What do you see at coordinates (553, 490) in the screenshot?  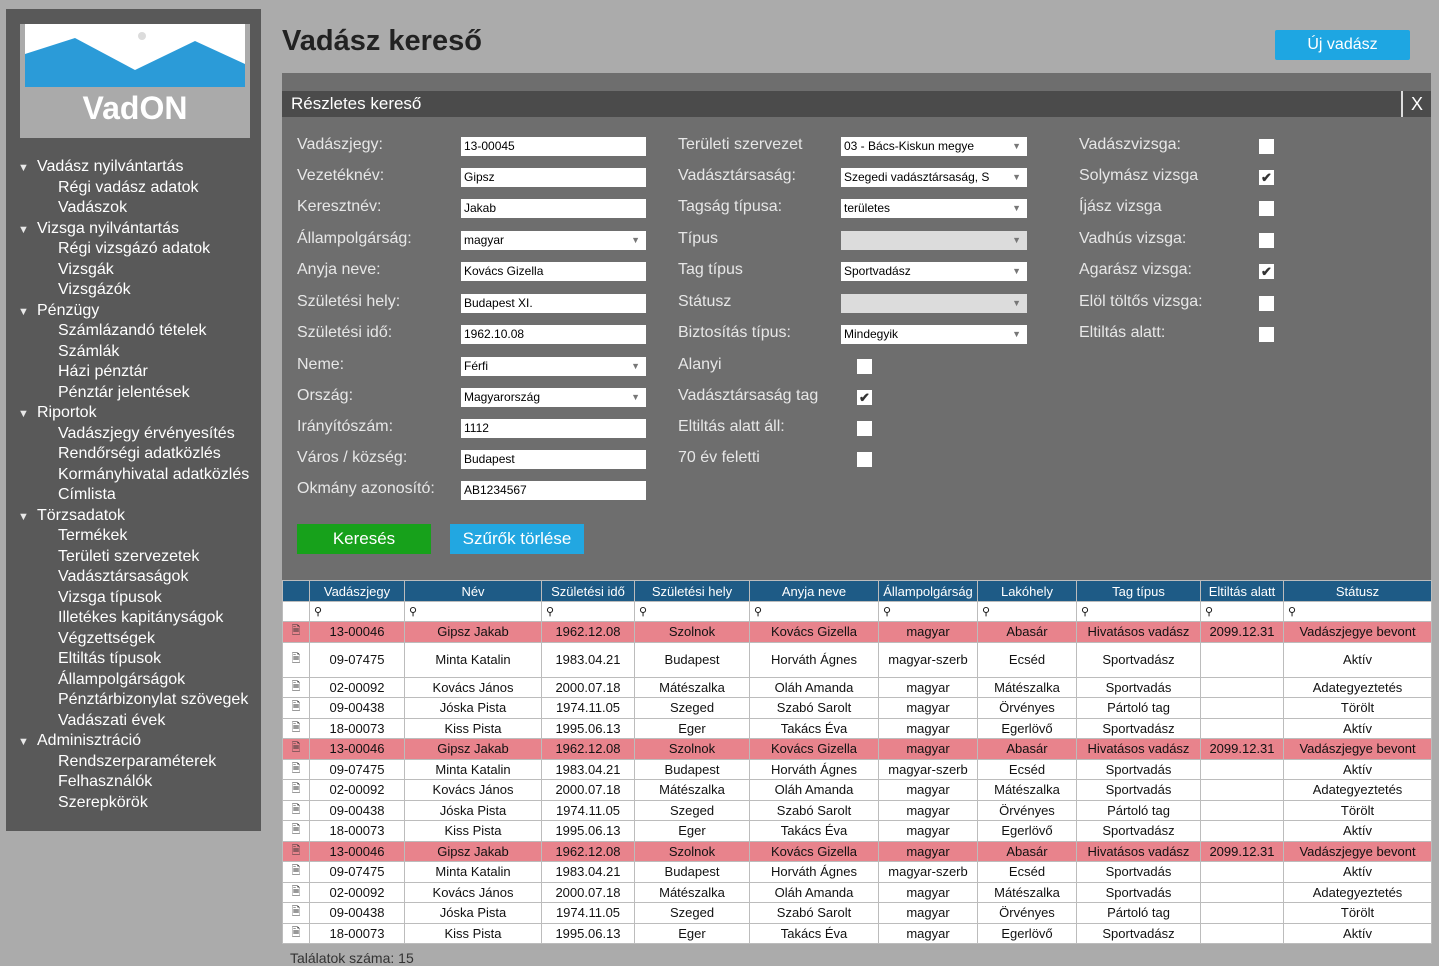 I see `text-field: AB1234567` at bounding box center [553, 490].